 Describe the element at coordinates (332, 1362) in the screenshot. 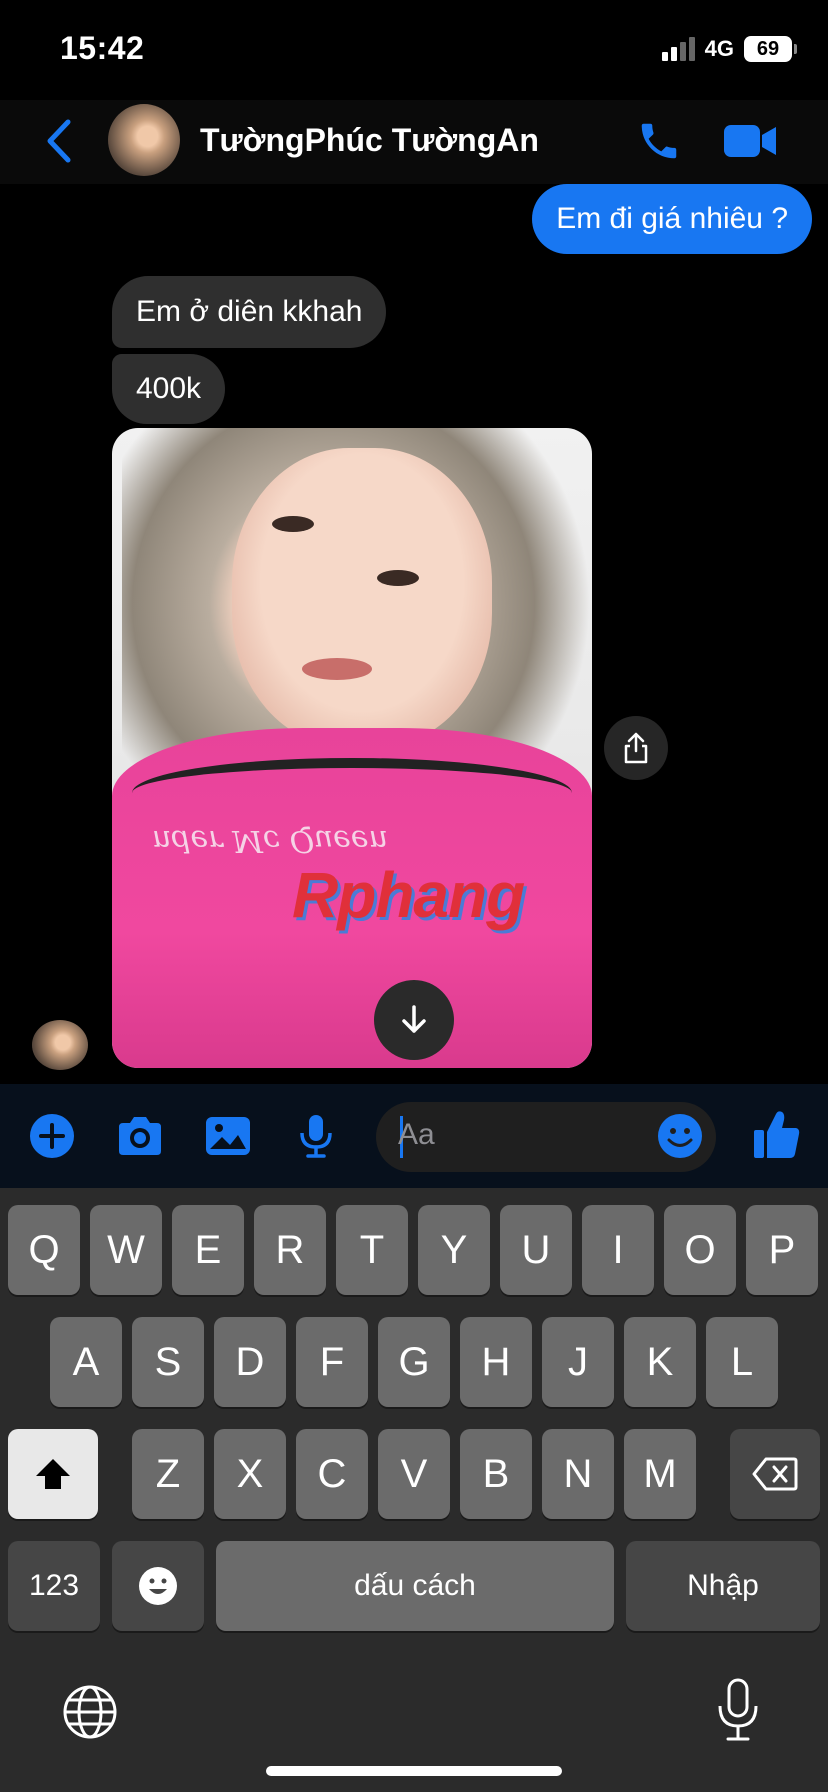

I see `key-f: F` at that location.